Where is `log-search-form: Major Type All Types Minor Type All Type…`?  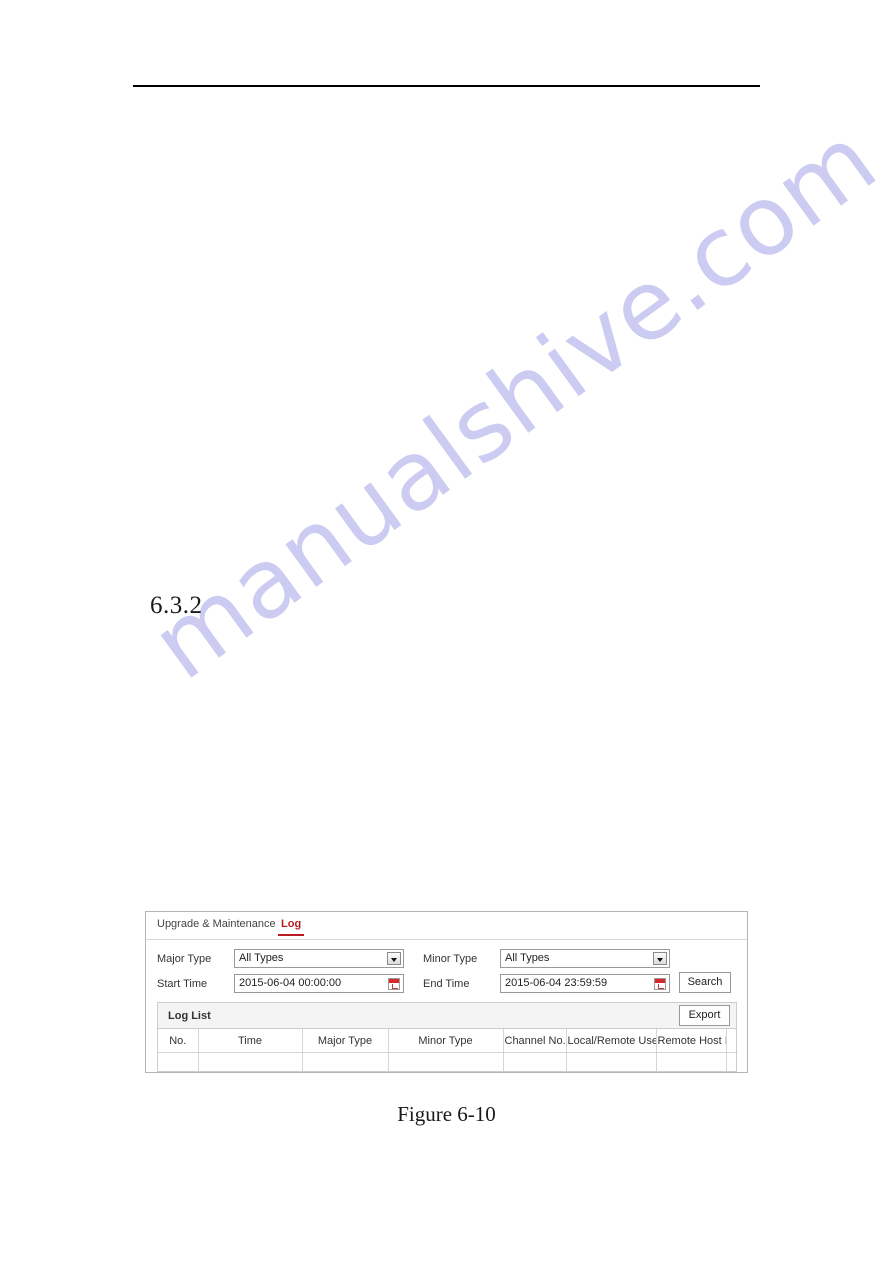
log-search-form: Major Type All Types Minor Type All Type… is located at coordinates (446, 971).